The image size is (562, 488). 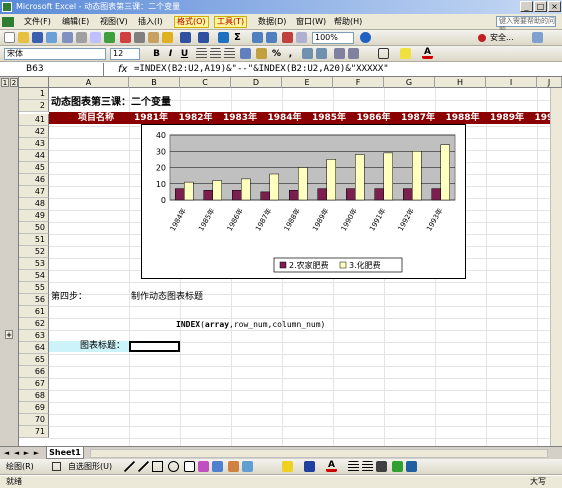 I want to click on align-left-icon, so click(x=201, y=53).